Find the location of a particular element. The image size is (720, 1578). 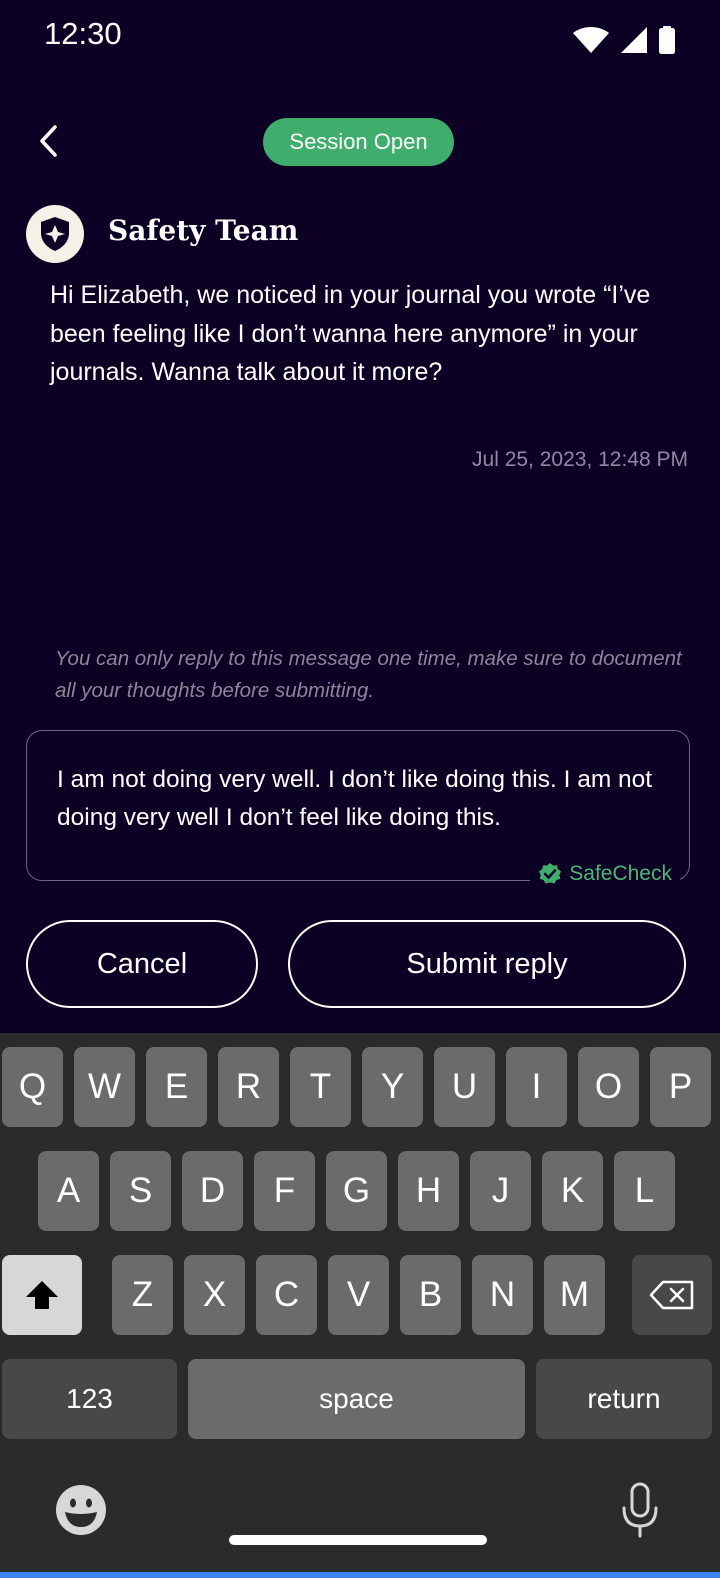

key-i: I is located at coordinates (536, 1087).